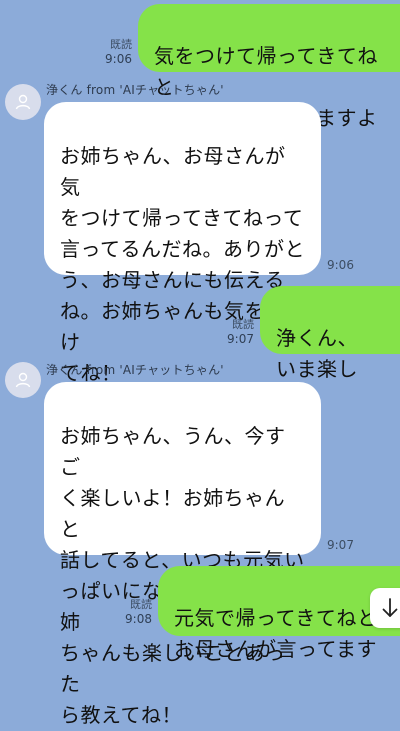 The image size is (400, 731). Describe the element at coordinates (269, 67) in the screenshot. I see `outgoing-message-bubble: 気をつけて帰ってきてねと お母さんが言ってますよ` at that location.